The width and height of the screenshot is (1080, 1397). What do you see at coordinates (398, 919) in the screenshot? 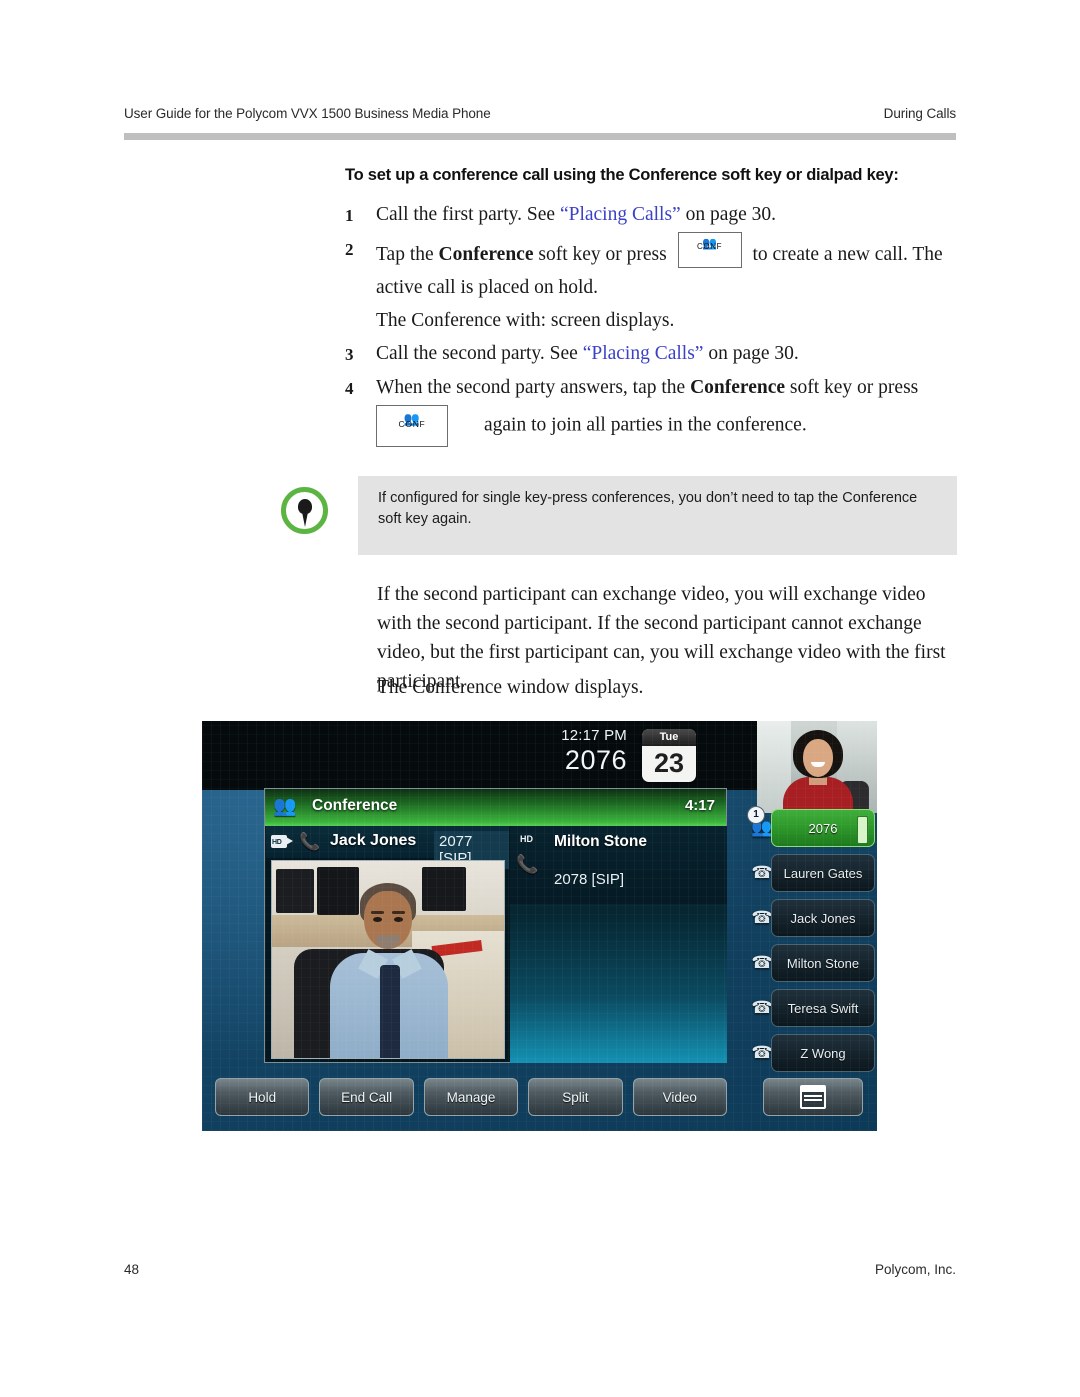
I see `participant-1-eye-right` at bounding box center [398, 919].